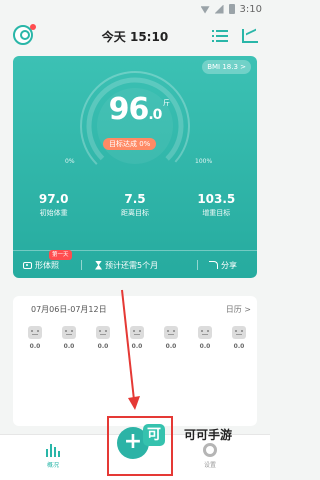  Describe the element at coordinates (226, 67) in the screenshot. I see `bmi-badge: BMI 18.3 >` at that location.